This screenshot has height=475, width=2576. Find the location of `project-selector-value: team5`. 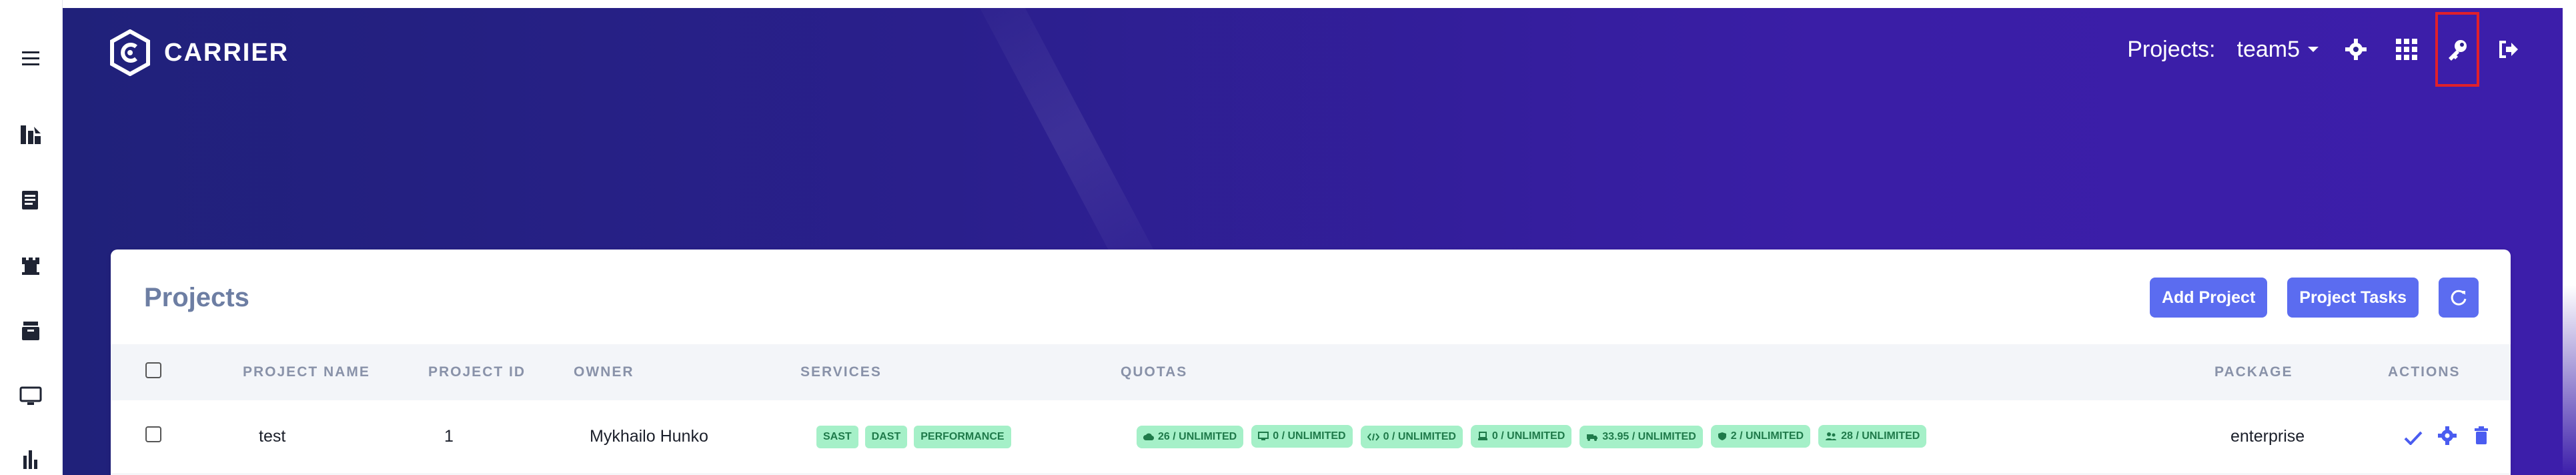

project-selector-value: team5 is located at coordinates (2268, 49).